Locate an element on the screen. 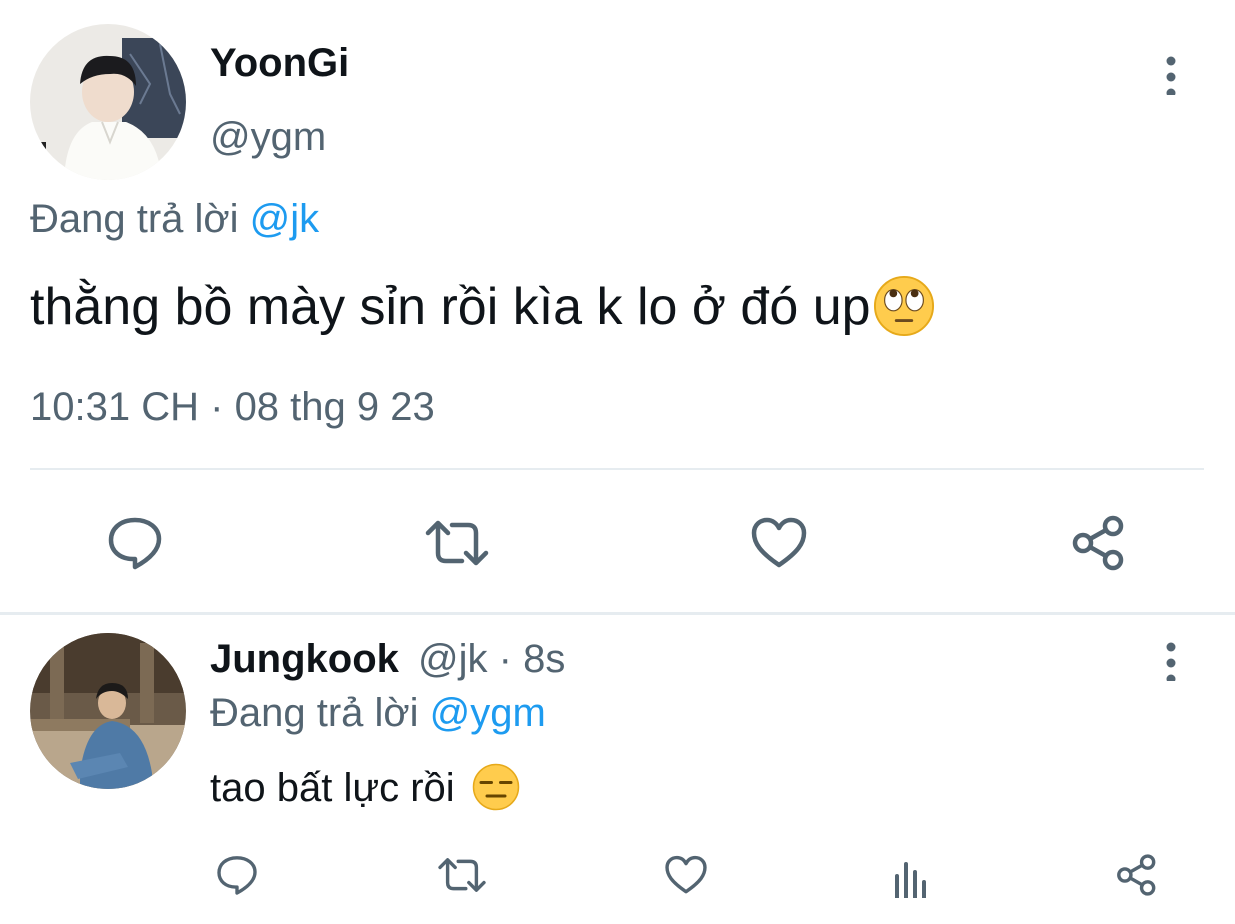  tweet-text-content: tao bất lực rồi is located at coordinates (332, 788).